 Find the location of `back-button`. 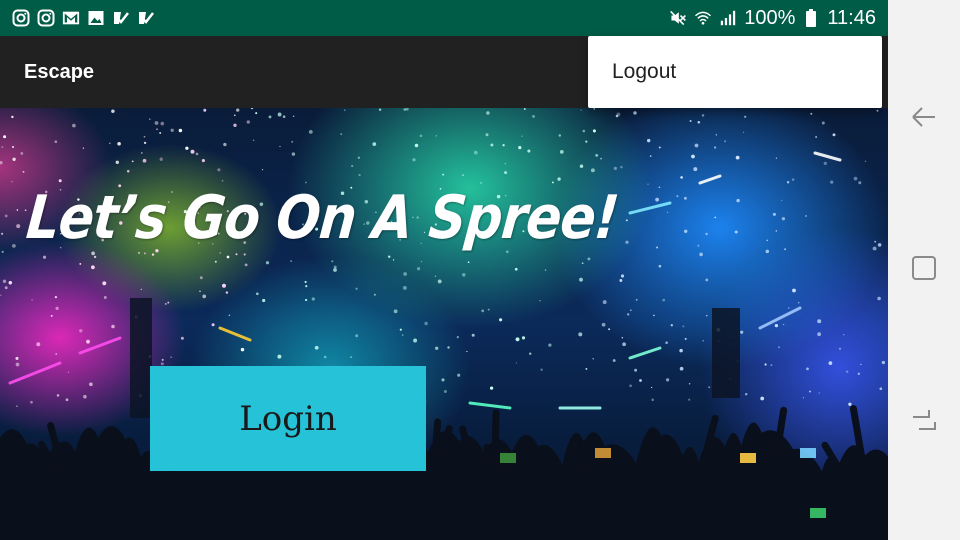

back-button is located at coordinates (924, 119).